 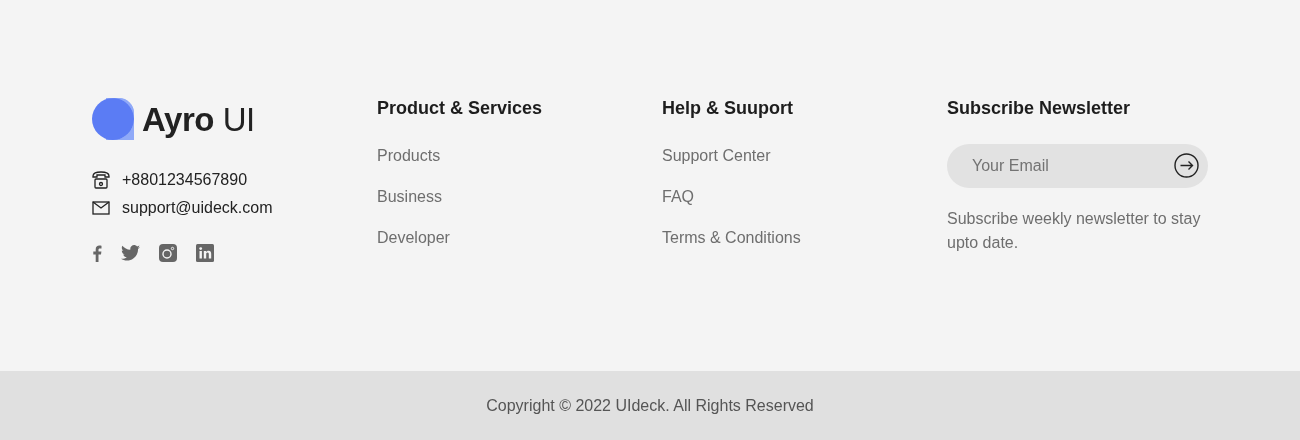 I want to click on column-heading: Help & Suuport, so click(x=728, y=109).